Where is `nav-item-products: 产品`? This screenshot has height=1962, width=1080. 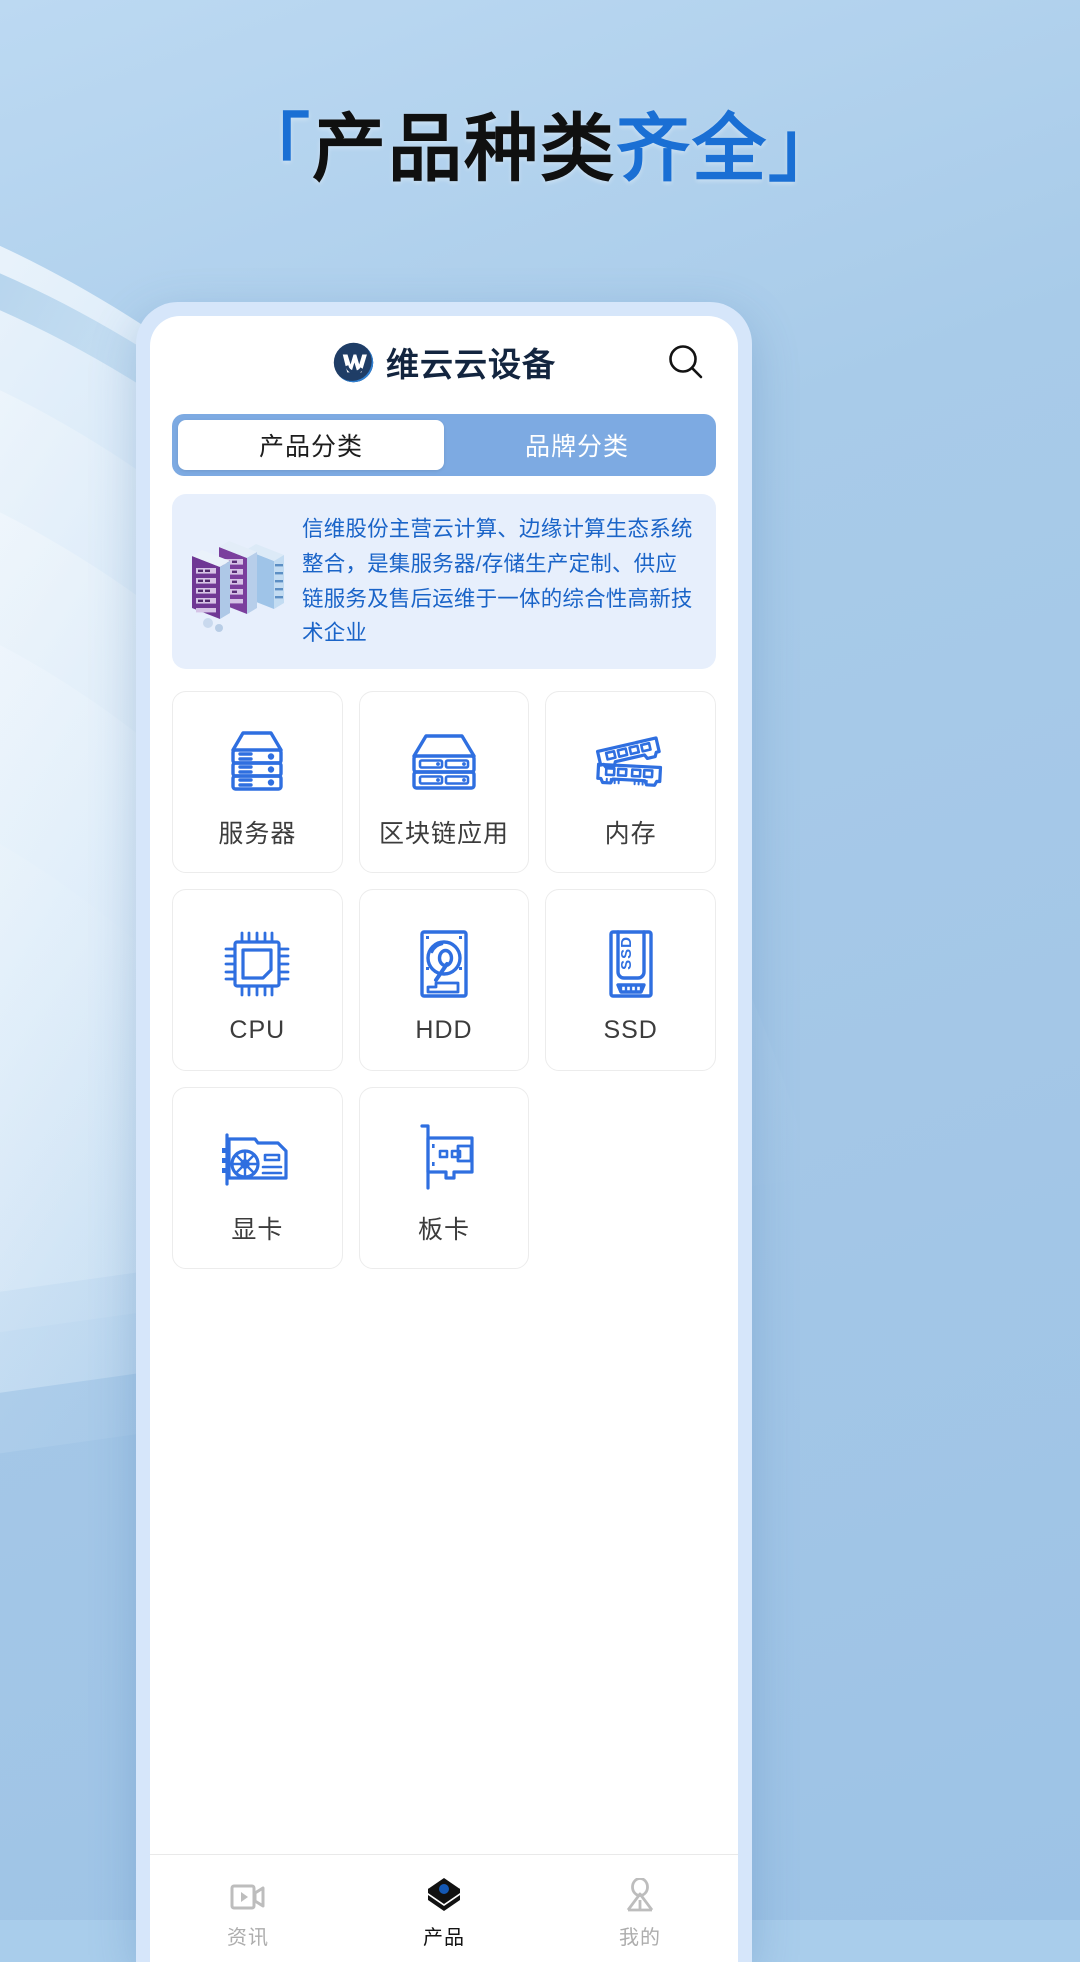 nav-item-products: 产品 is located at coordinates (444, 1909).